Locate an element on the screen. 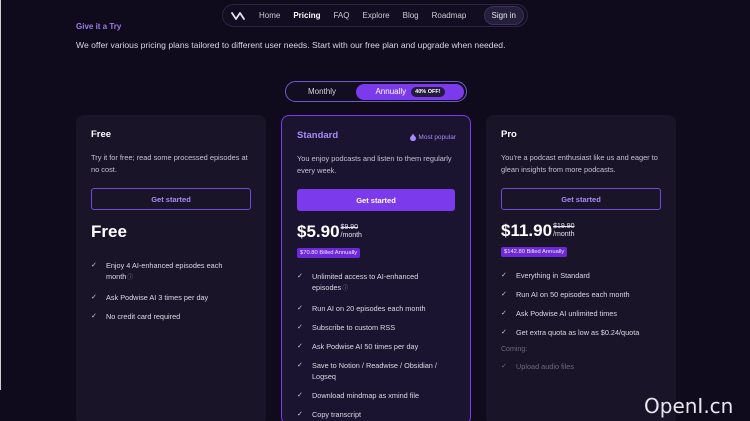 The image size is (750, 421). plan-price: $5.90 is located at coordinates (318, 231).